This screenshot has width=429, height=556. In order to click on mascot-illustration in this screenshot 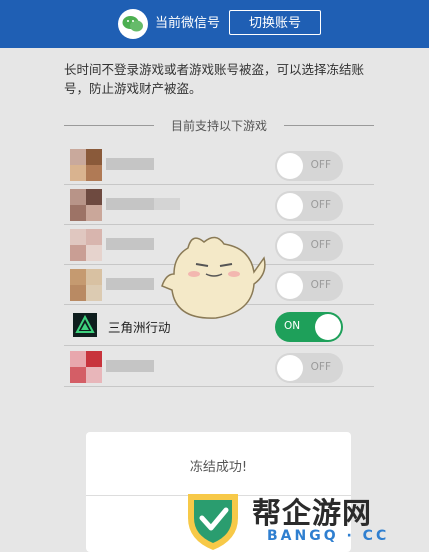, I will do `click(213, 276)`.